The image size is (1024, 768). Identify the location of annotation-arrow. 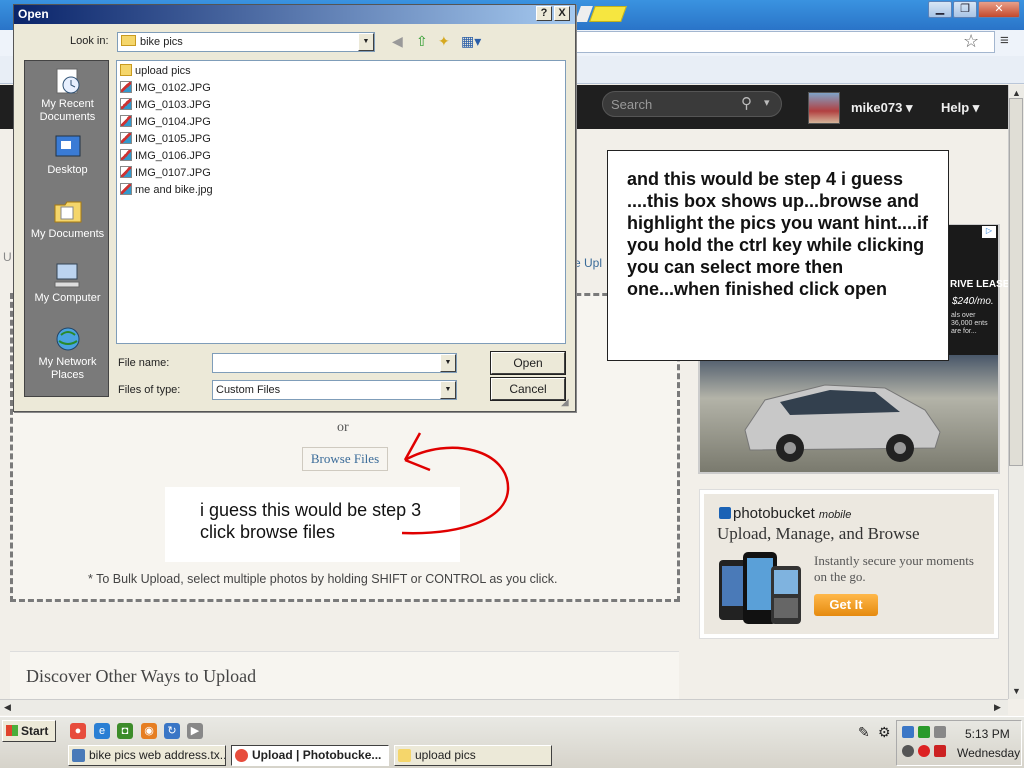
(455, 483).